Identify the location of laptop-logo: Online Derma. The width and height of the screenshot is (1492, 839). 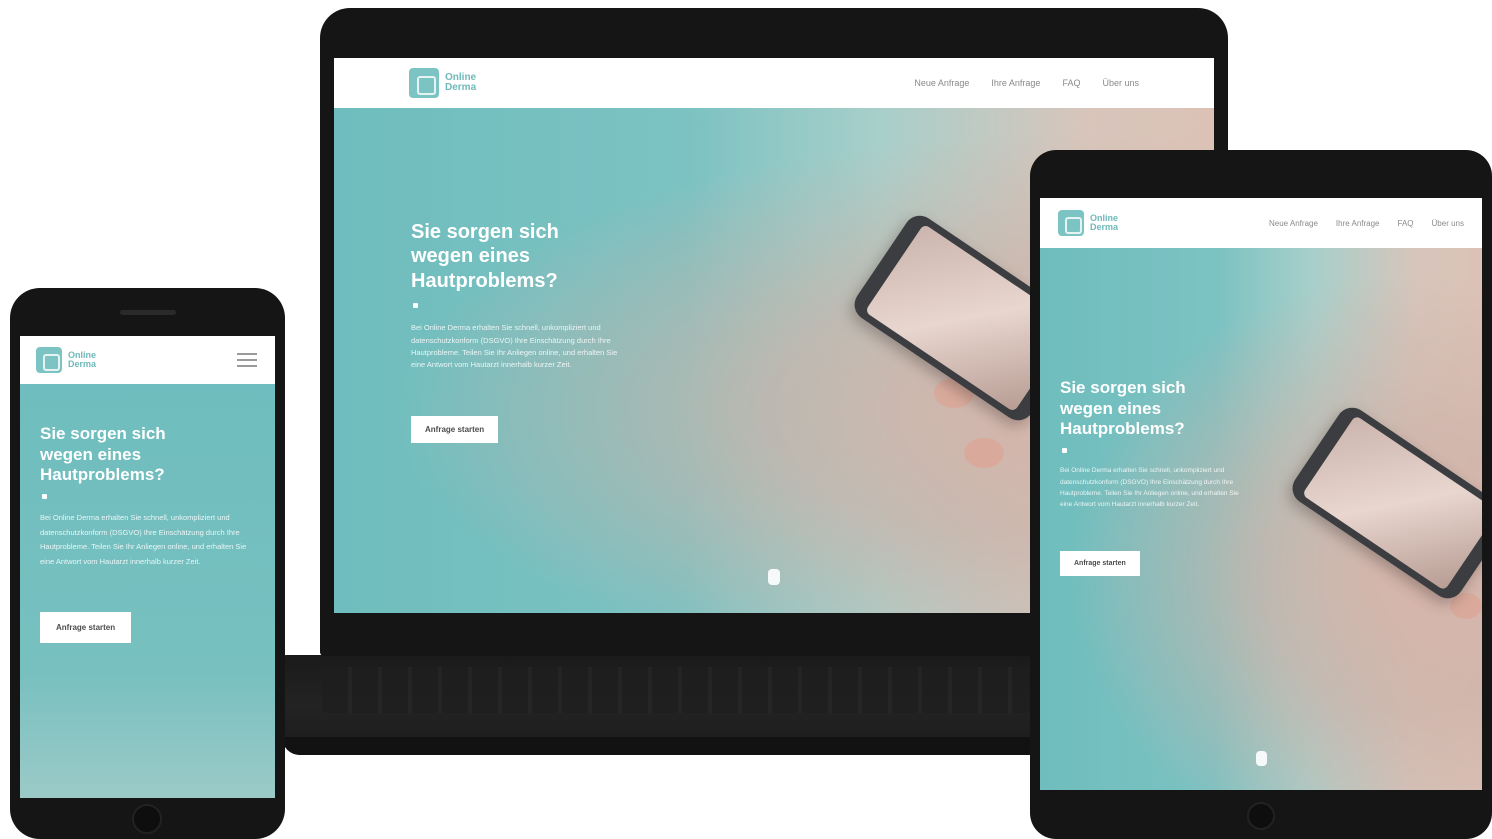
(442, 83).